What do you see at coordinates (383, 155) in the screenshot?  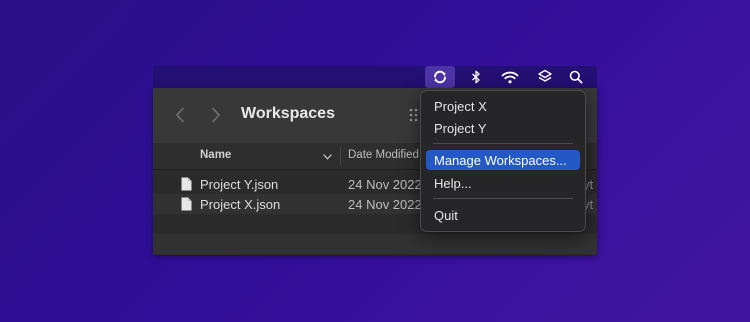 I see `column-header-date: Date Modified` at bounding box center [383, 155].